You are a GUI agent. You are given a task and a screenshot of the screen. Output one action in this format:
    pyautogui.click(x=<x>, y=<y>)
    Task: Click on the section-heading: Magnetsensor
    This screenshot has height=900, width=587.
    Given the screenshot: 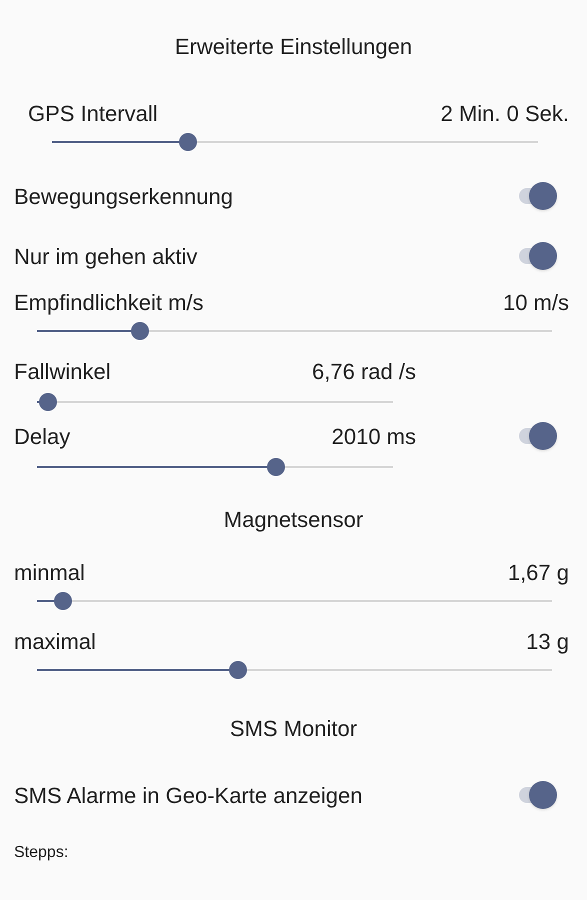 What is the action you would take?
    pyautogui.click(x=294, y=520)
    